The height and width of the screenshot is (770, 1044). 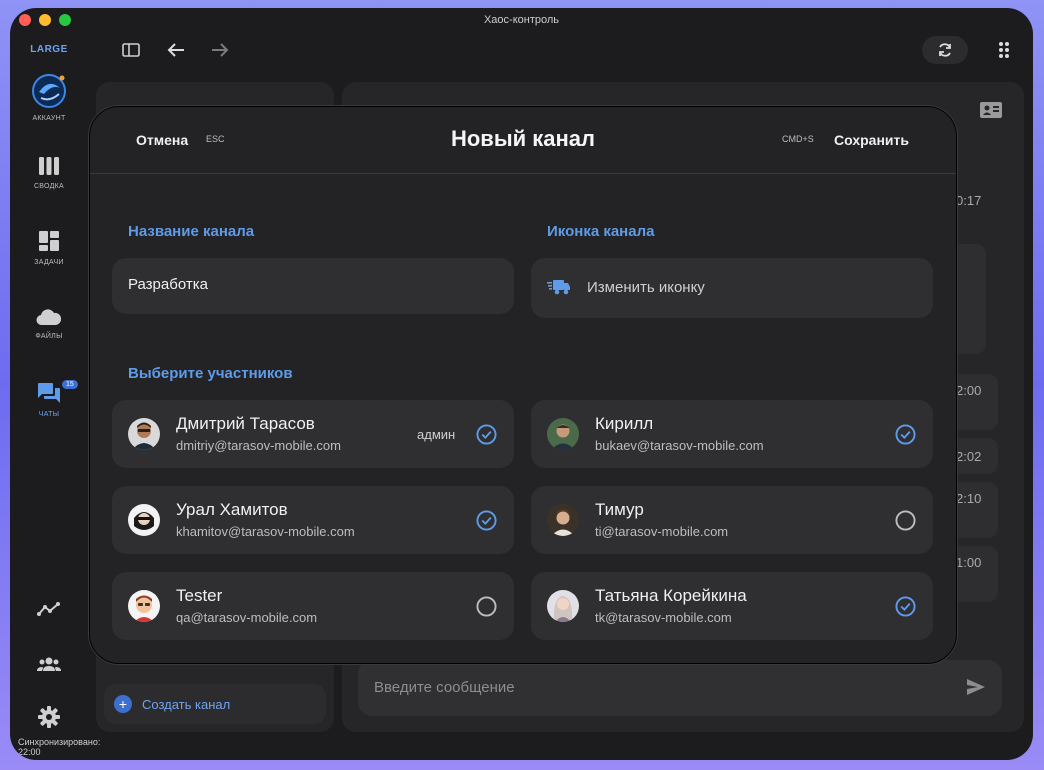 I want to click on contact-card-button, so click(x=991, y=112).